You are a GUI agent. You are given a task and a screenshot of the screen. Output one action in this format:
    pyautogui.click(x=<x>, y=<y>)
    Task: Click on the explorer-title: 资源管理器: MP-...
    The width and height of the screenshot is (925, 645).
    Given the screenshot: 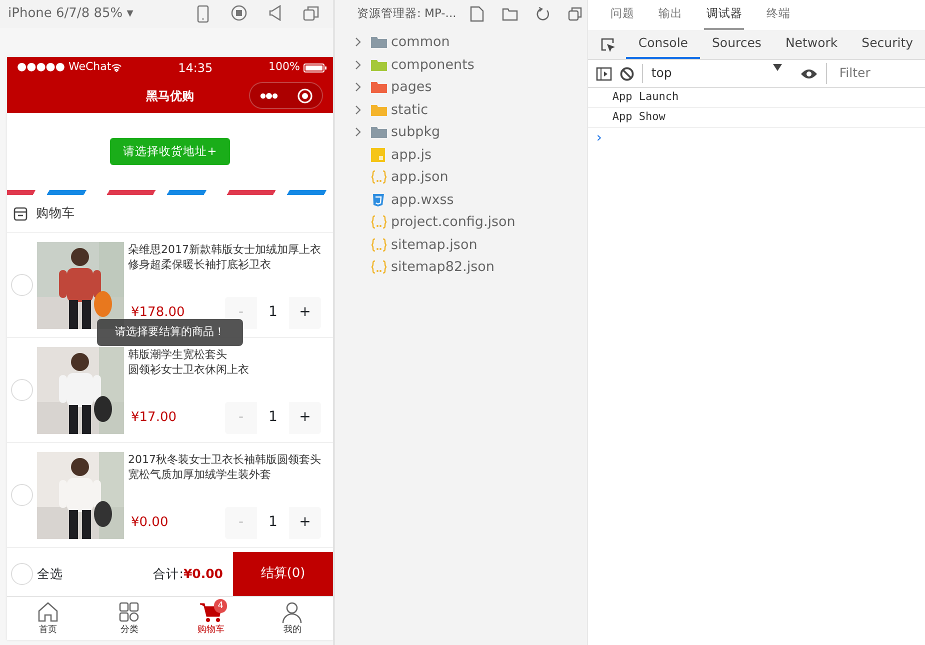 What is the action you would take?
    pyautogui.click(x=406, y=13)
    